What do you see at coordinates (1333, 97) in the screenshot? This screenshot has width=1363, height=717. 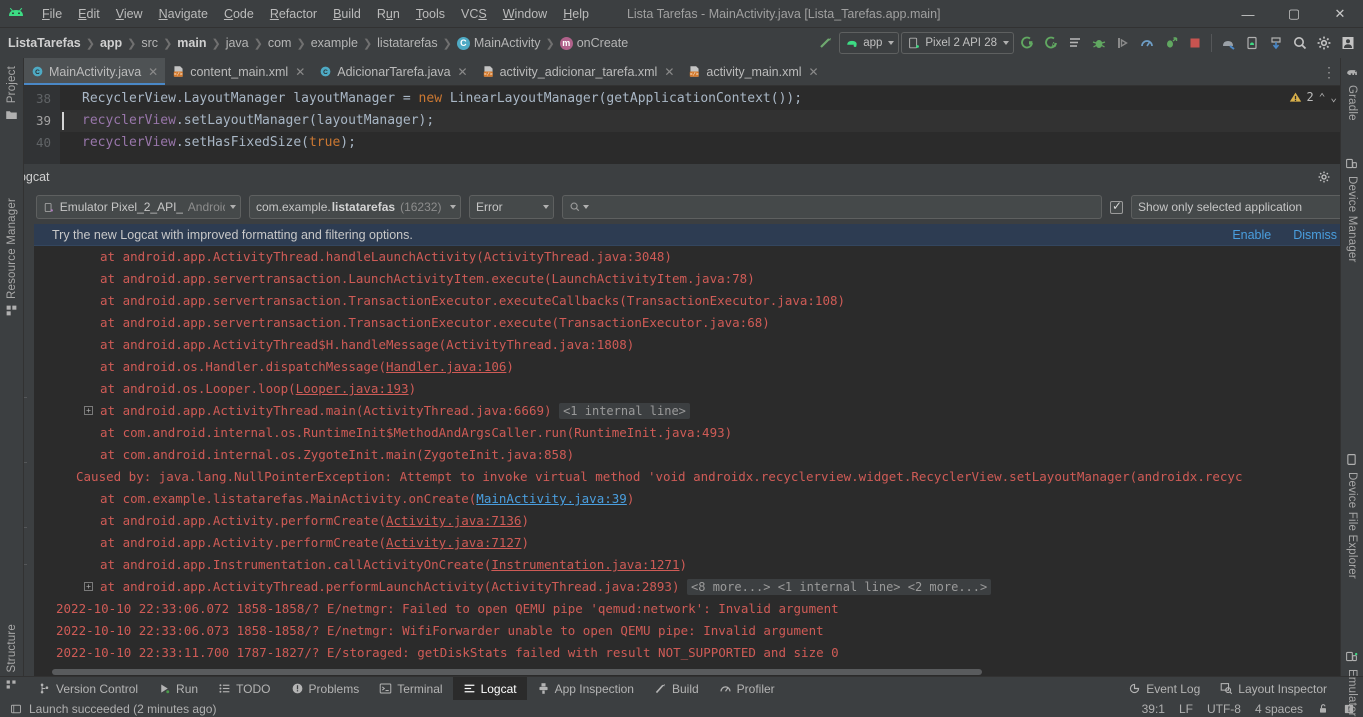 I see `next-issue-icon: ⌄` at bounding box center [1333, 97].